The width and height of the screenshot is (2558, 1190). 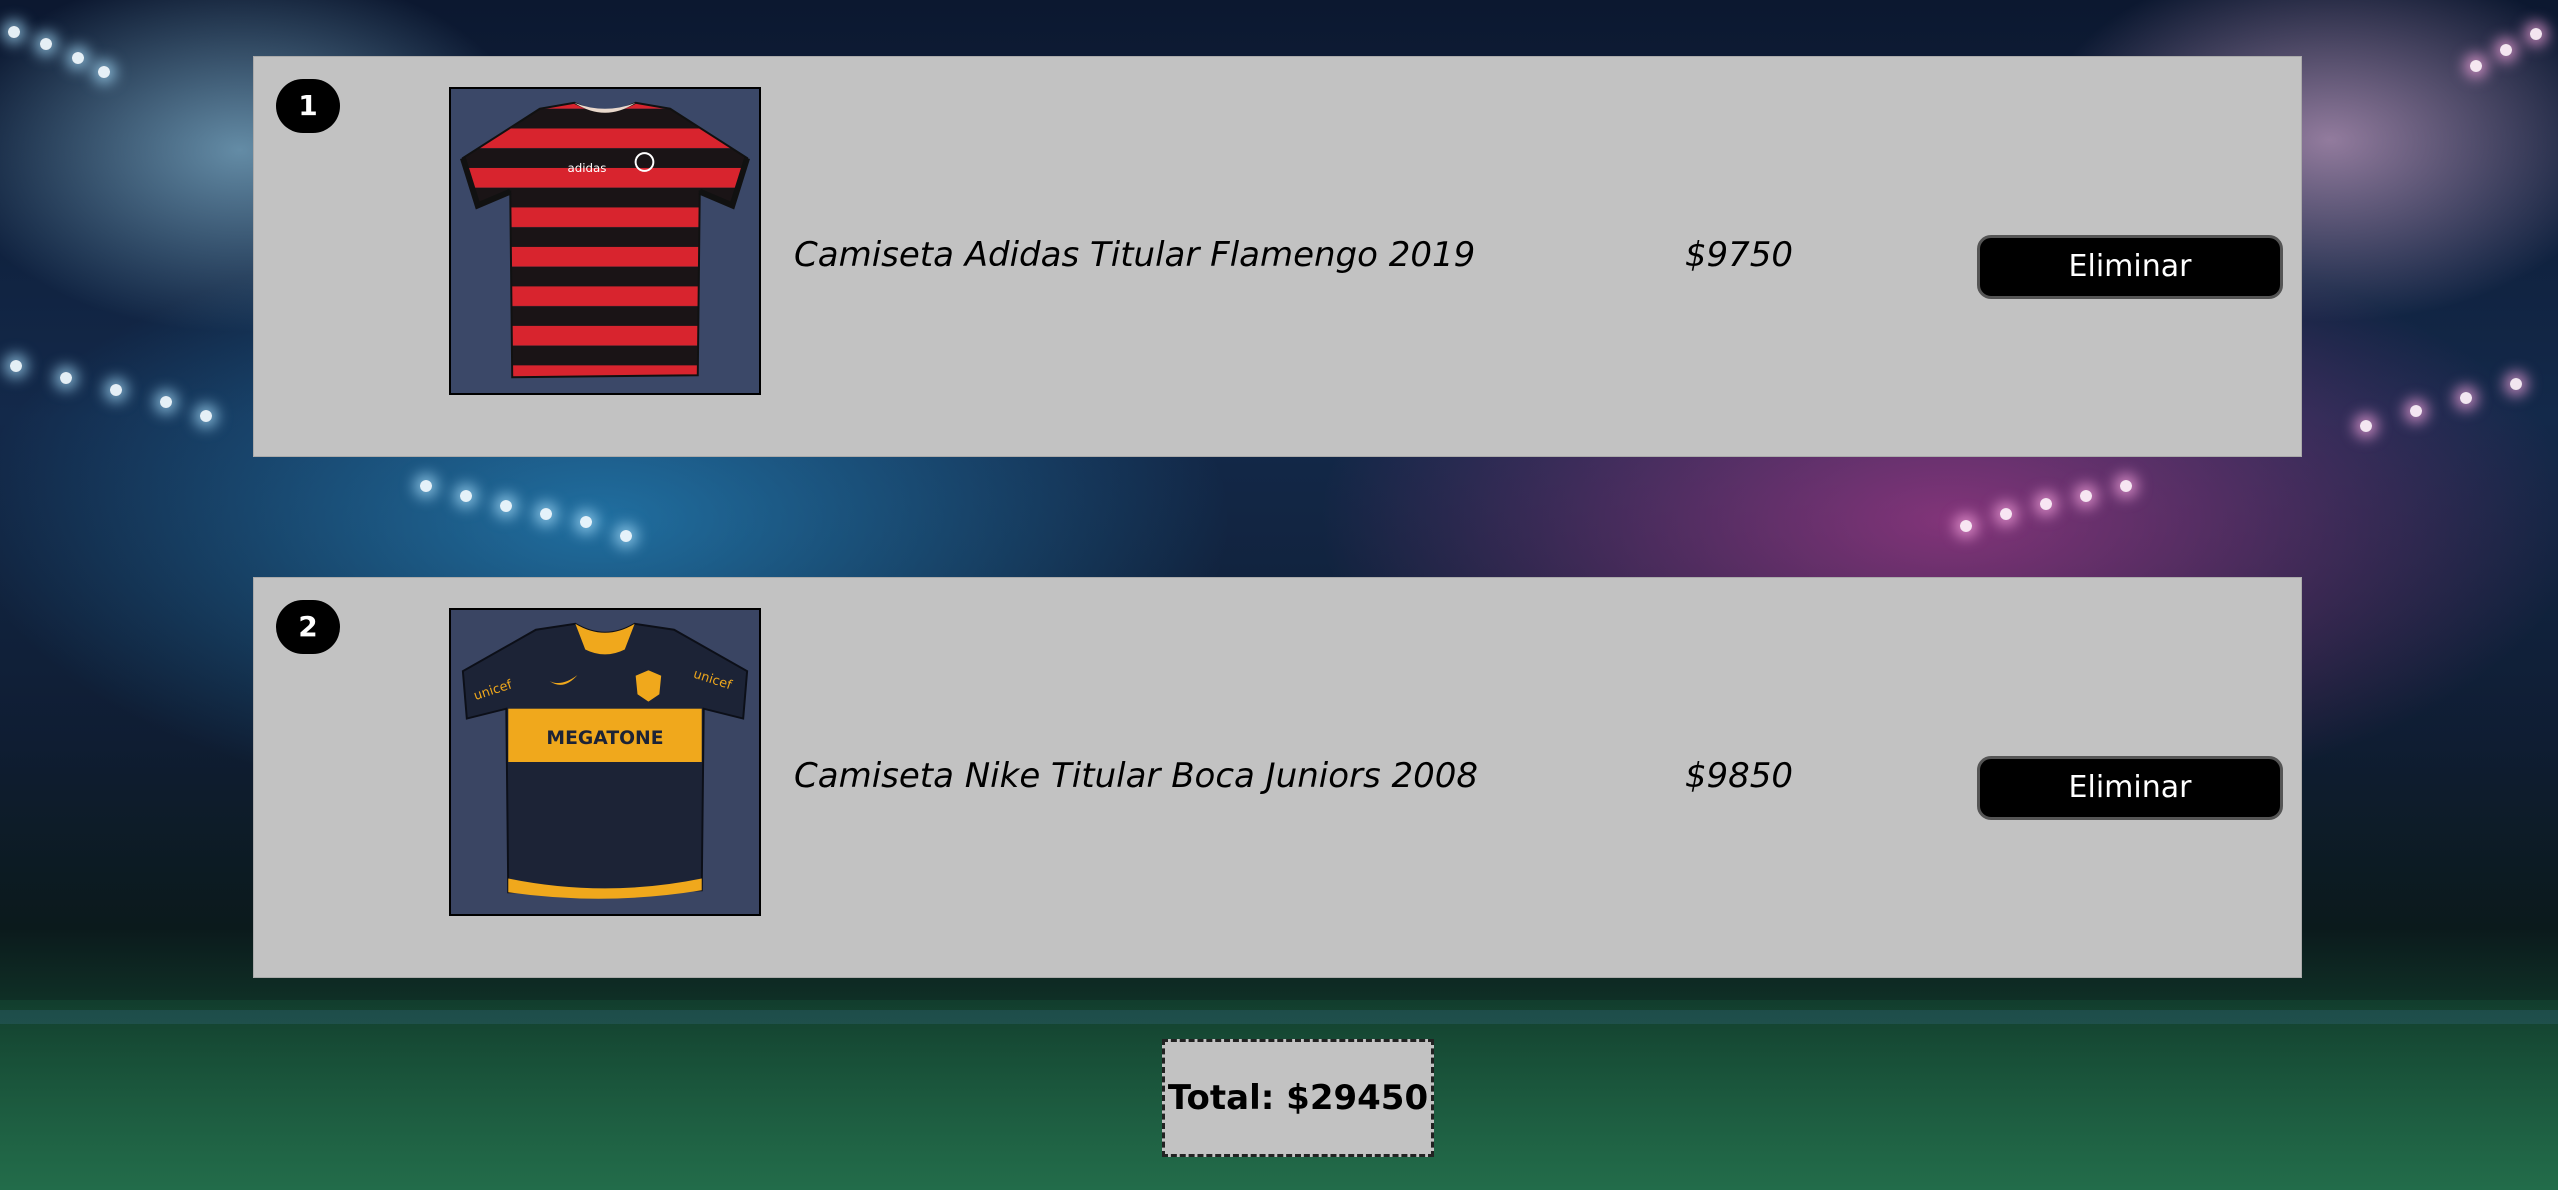 I want to click on product-name: Camiseta Nike Titular Boca Juniors 2008, so click(x=1136, y=776).